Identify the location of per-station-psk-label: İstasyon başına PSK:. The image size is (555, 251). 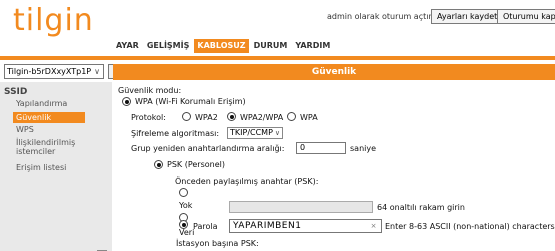
(217, 243).